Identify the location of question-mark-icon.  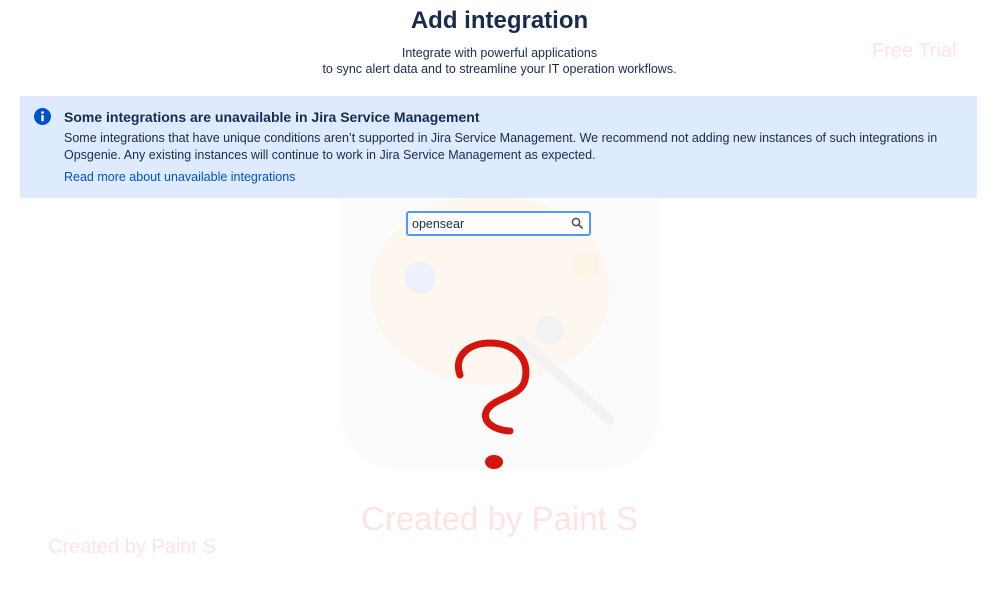
(492, 404).